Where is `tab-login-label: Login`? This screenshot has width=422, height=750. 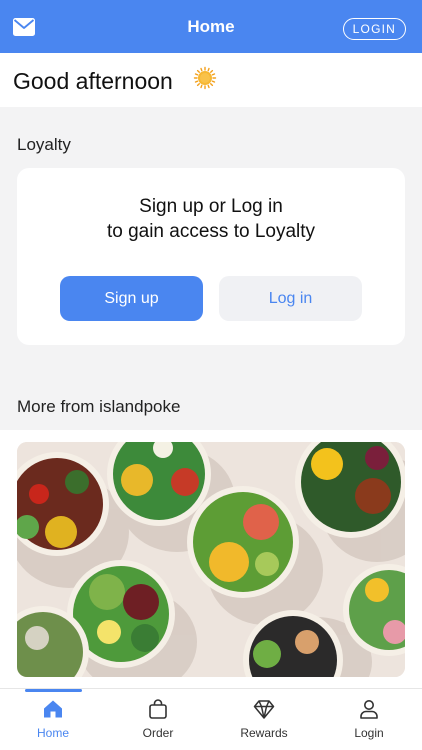 tab-login-label: Login is located at coordinates (369, 733).